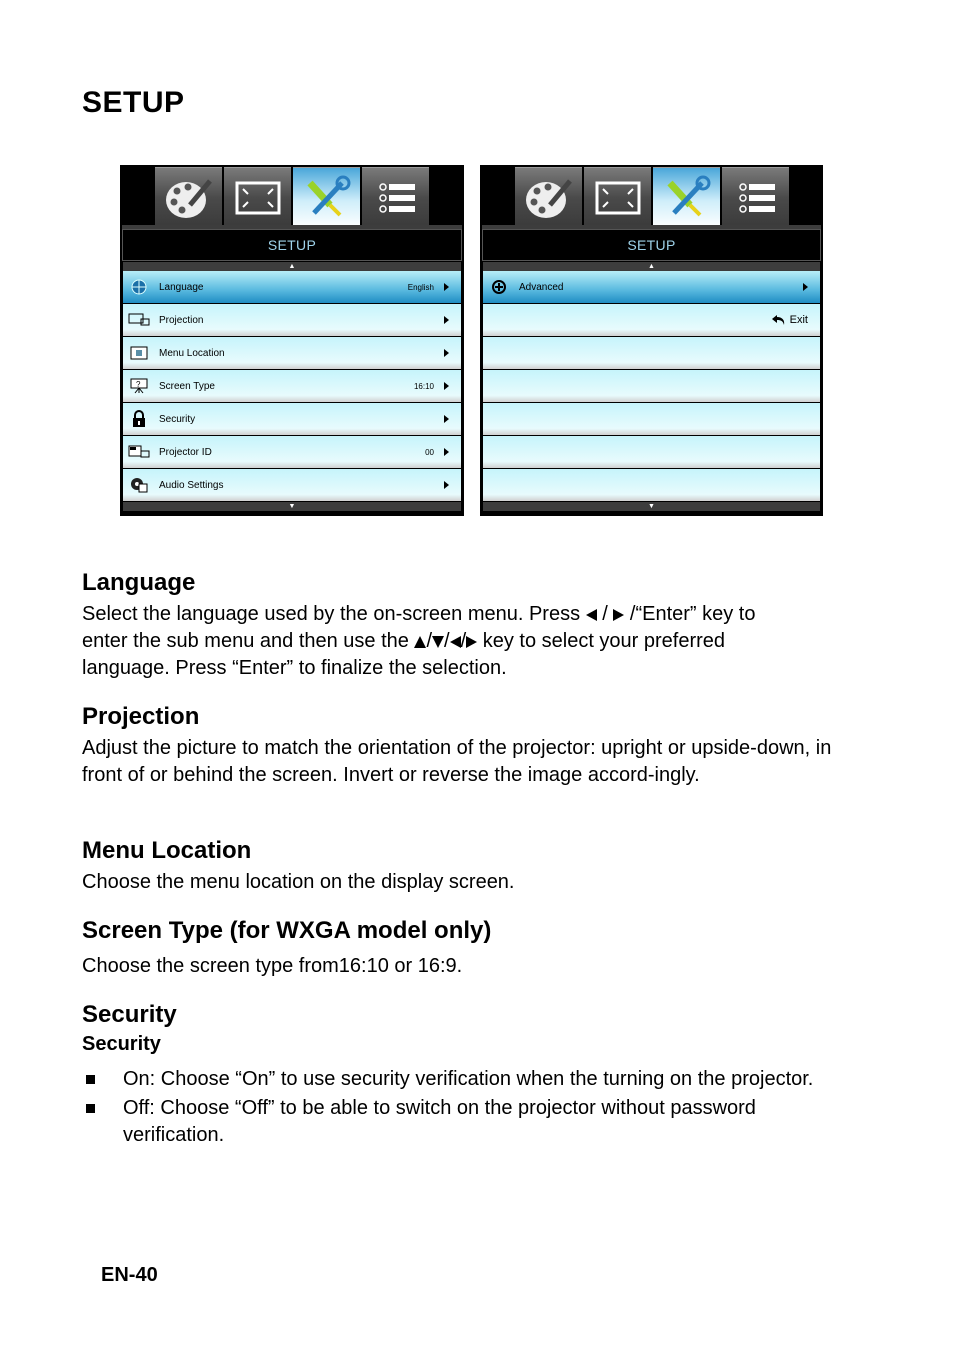  Describe the element at coordinates (292, 353) in the screenshot. I see `menu-item-menu-location: Menu Location` at that location.